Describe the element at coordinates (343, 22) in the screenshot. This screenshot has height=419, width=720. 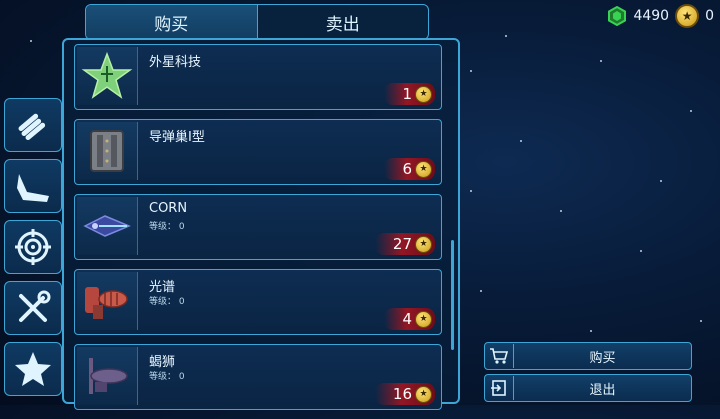
I see `tab-sell: 卖出` at that location.